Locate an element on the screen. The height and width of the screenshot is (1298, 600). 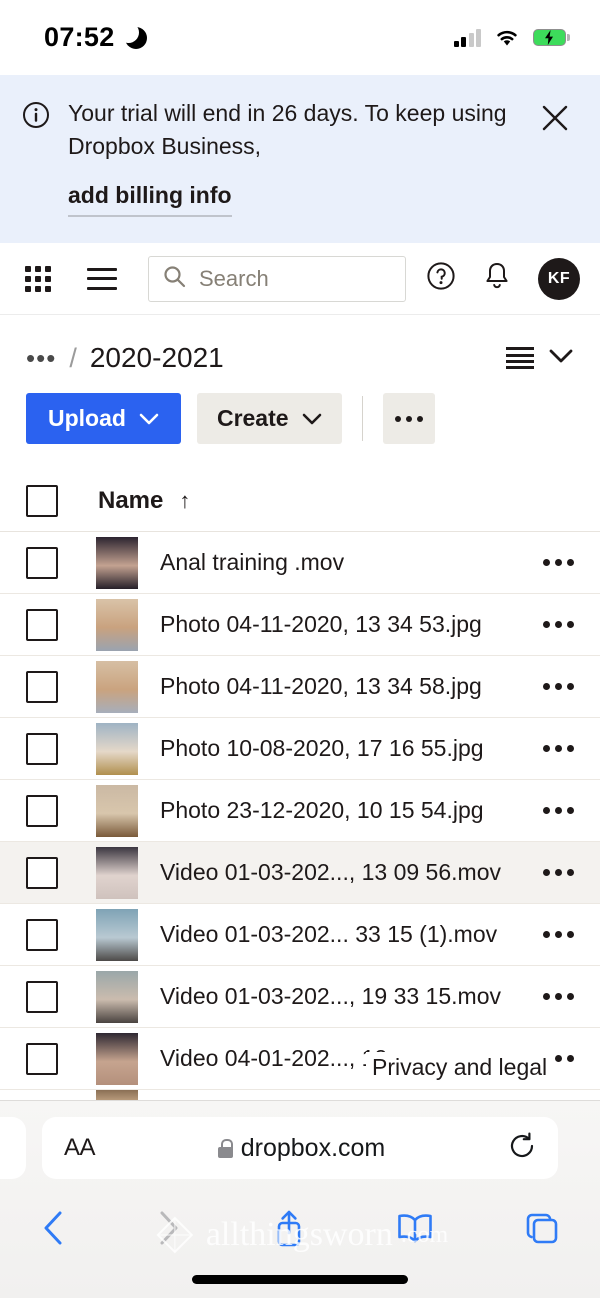
table-row: Anal training .mov is located at coordinates (300, 563).